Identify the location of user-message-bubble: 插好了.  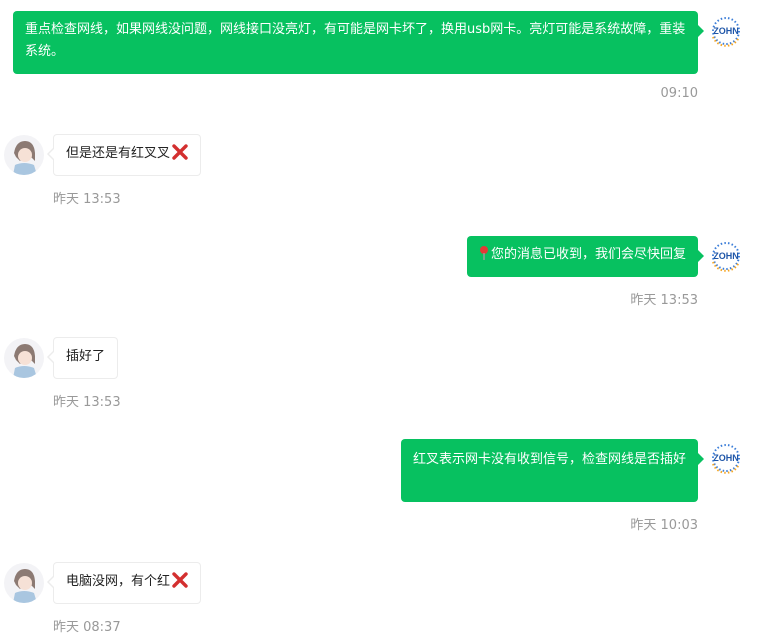
(82, 358).